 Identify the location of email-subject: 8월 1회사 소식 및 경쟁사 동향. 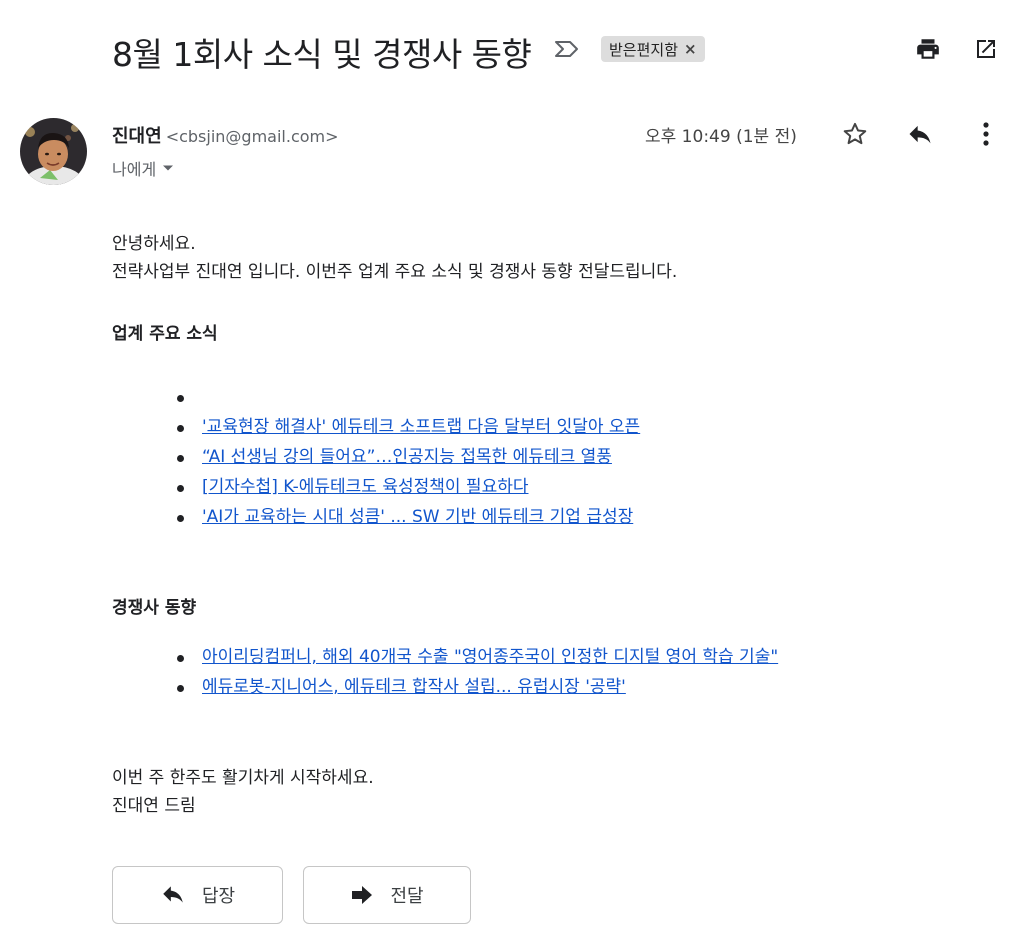
(322, 54).